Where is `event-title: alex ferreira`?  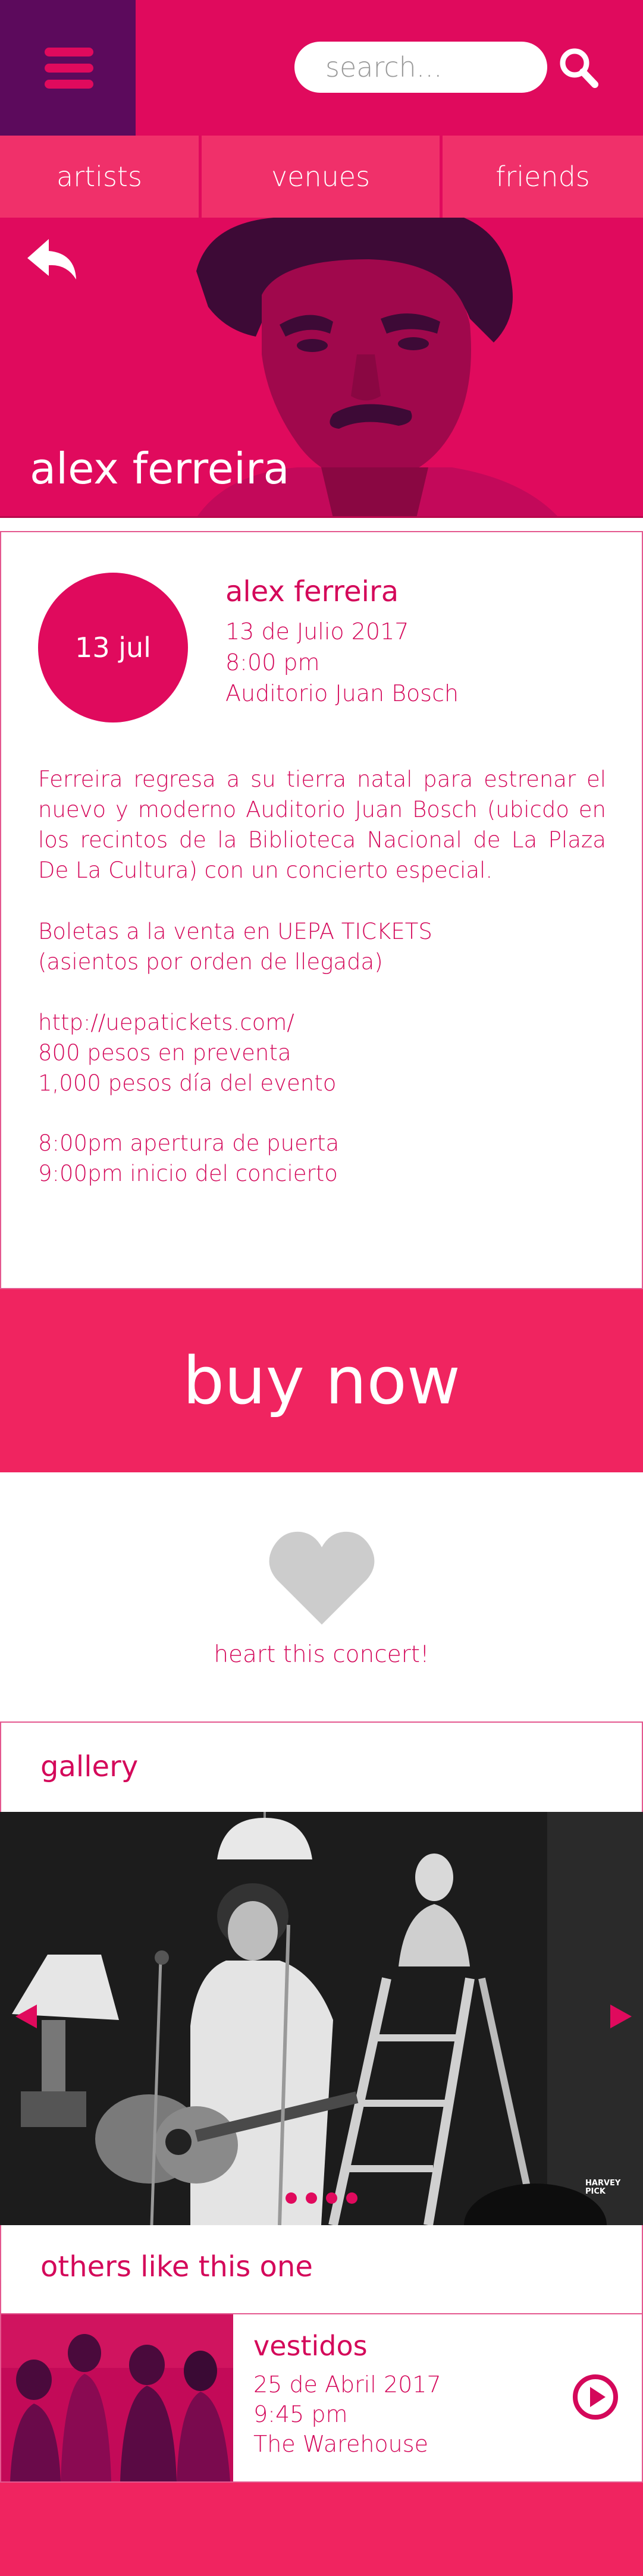 event-title: alex ferreira is located at coordinates (312, 591).